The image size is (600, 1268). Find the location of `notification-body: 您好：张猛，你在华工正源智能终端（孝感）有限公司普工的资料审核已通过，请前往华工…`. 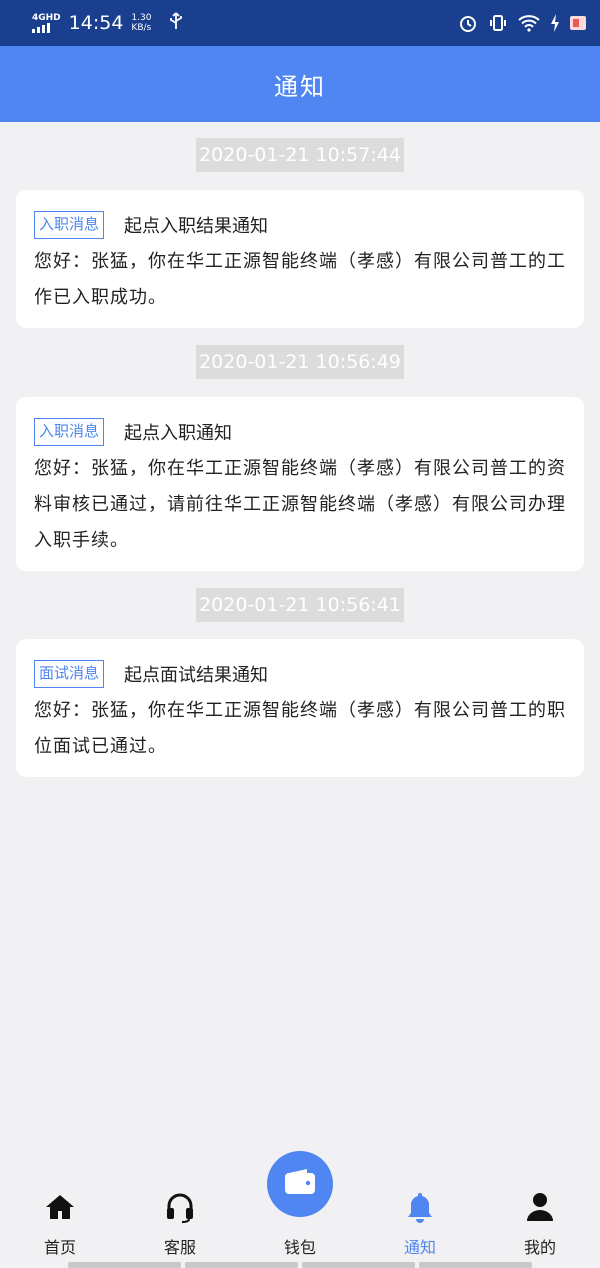

notification-body: 您好：张猛，你在华工正源智能终端（孝感）有限公司普工的资料审核已通过，请前往华工… is located at coordinates (300, 504).